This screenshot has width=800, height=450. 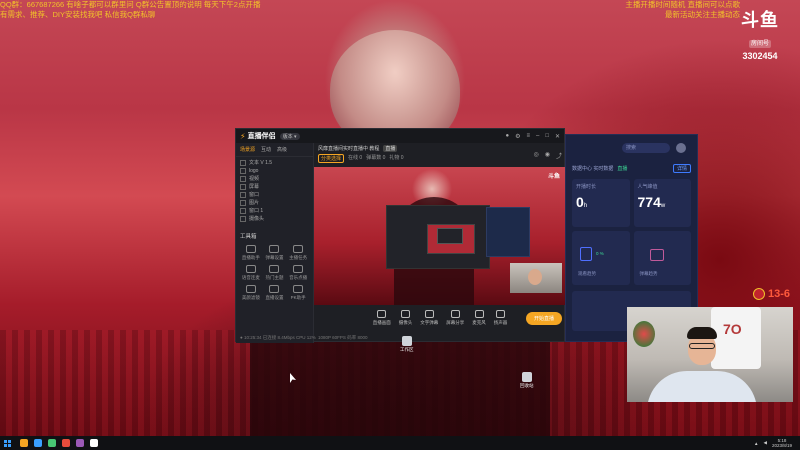 I want to click on tool-label: 音乐点播, so click(x=298, y=277).